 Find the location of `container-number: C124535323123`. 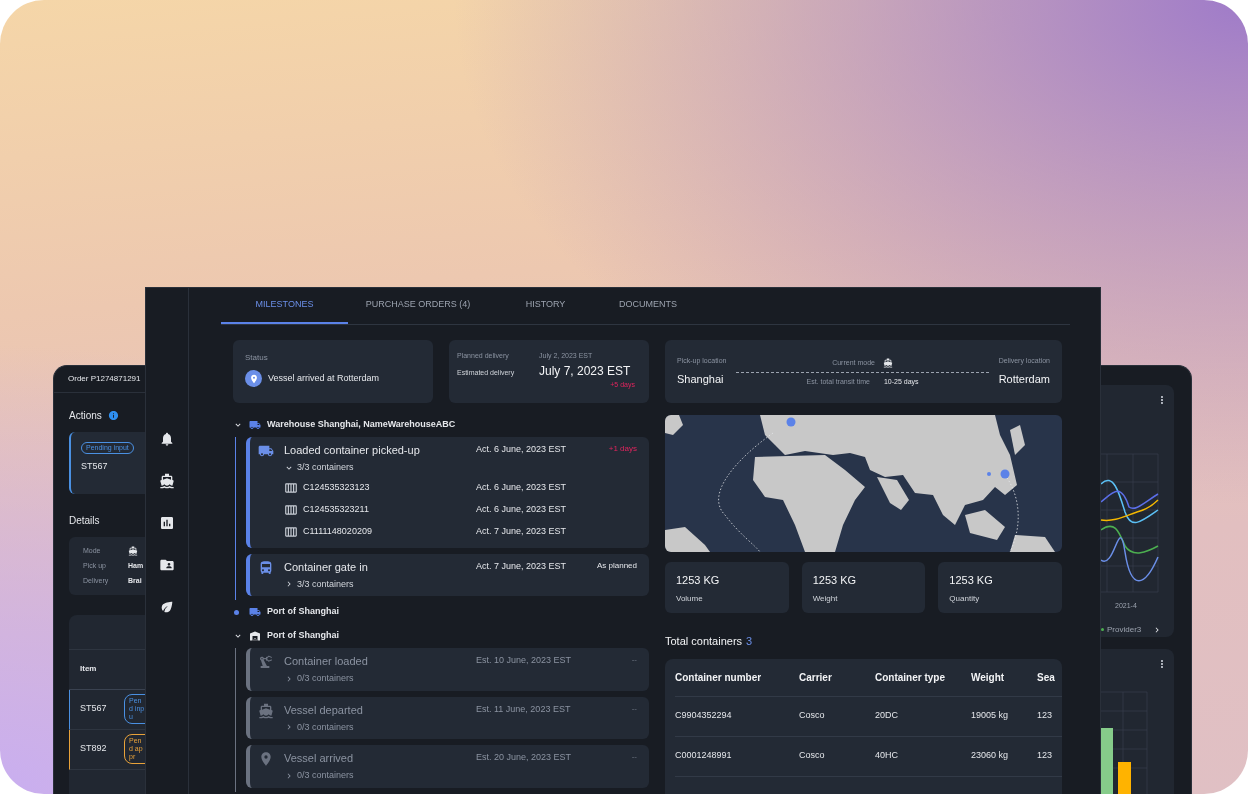

container-number: C124535323123 is located at coordinates (336, 487).